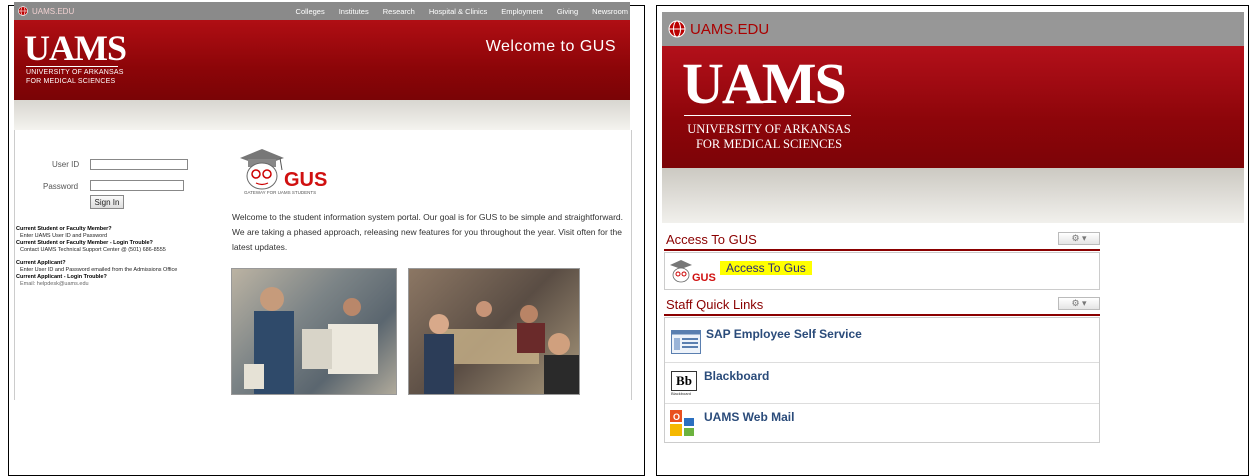 The width and height of the screenshot is (1253, 476). I want to click on sign-in-button: Sign In, so click(107, 202).